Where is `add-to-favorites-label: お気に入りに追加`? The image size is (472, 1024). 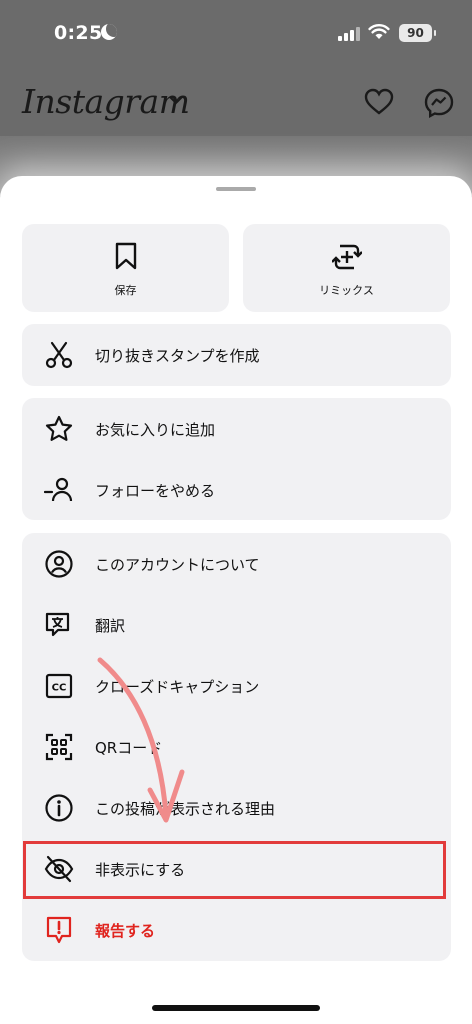
add-to-favorites-label: お気に入りに追加 is located at coordinates (155, 430).